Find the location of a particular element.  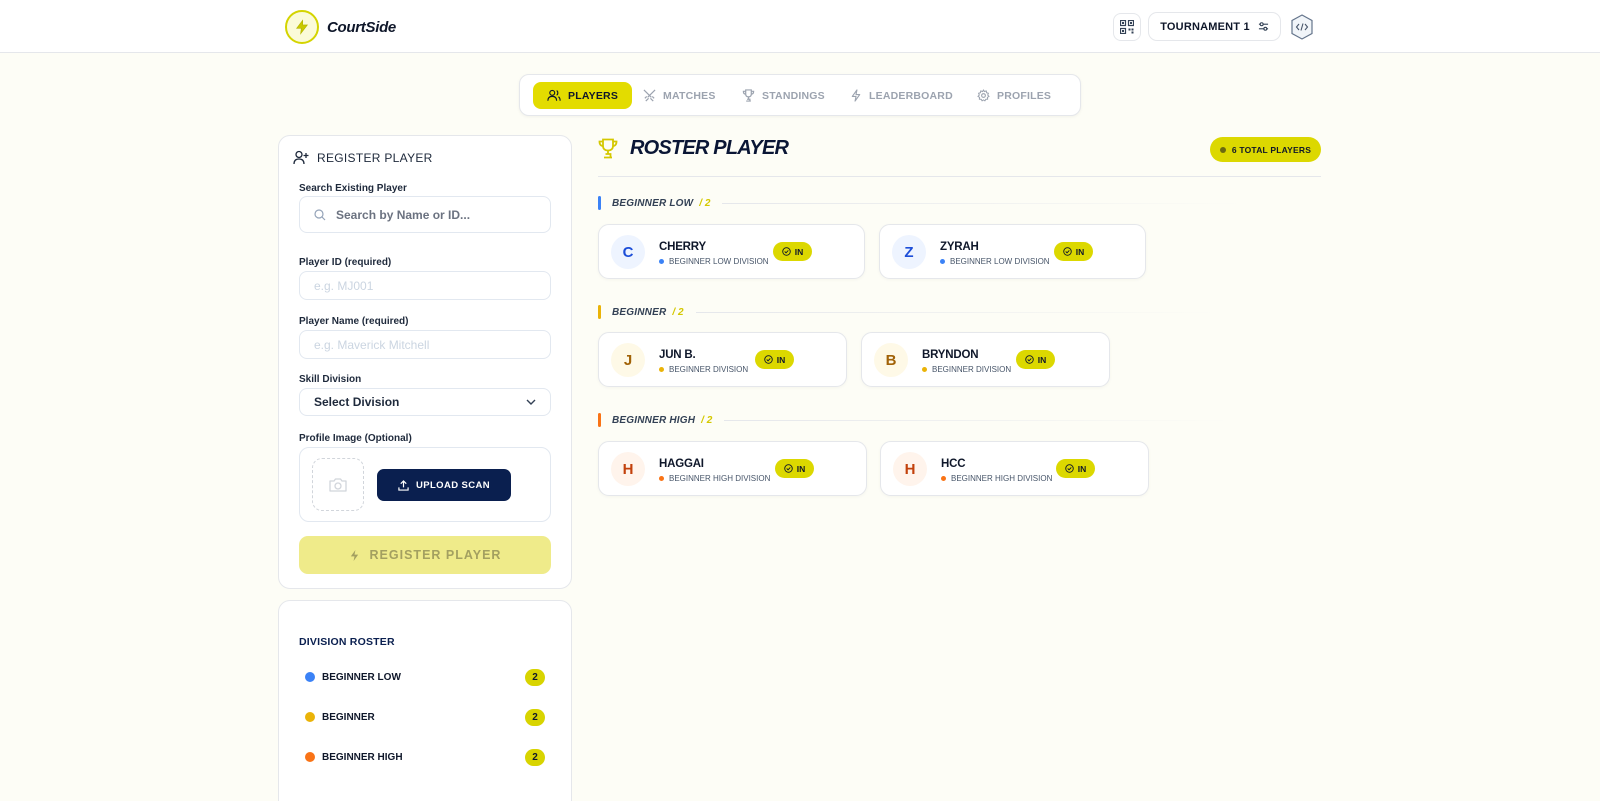

tab-profiles: PROFILES is located at coordinates (1014, 95).